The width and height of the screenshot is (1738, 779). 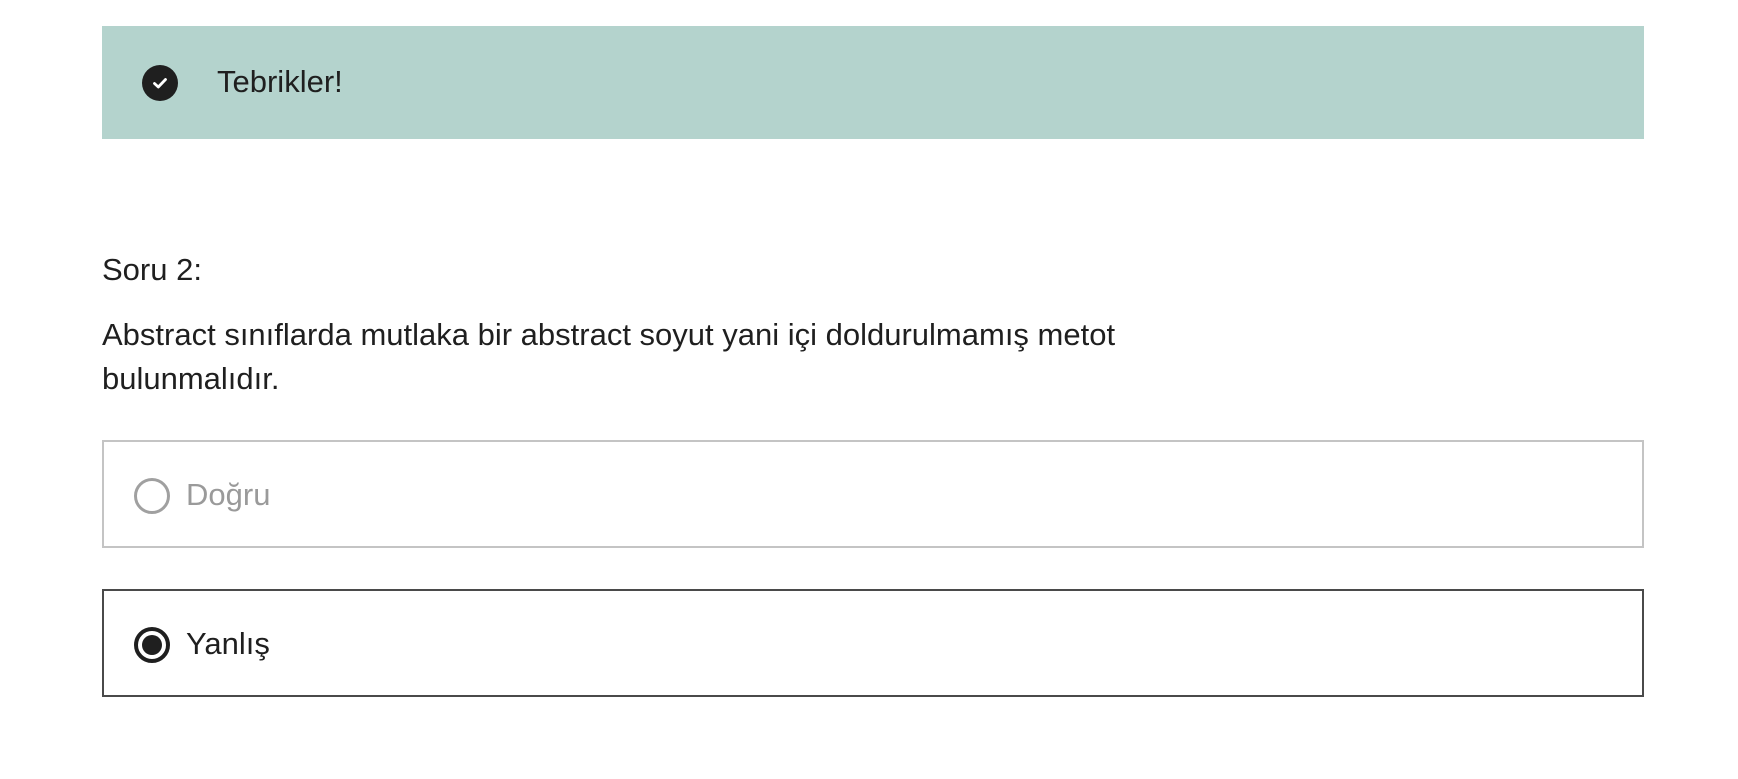 I want to click on radio-button-checked, so click(x=152, y=645).